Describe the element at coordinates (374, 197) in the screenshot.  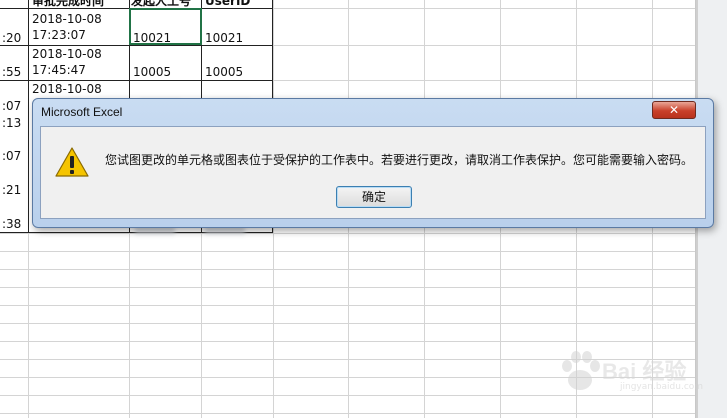
I see `ok-button: 确定` at that location.